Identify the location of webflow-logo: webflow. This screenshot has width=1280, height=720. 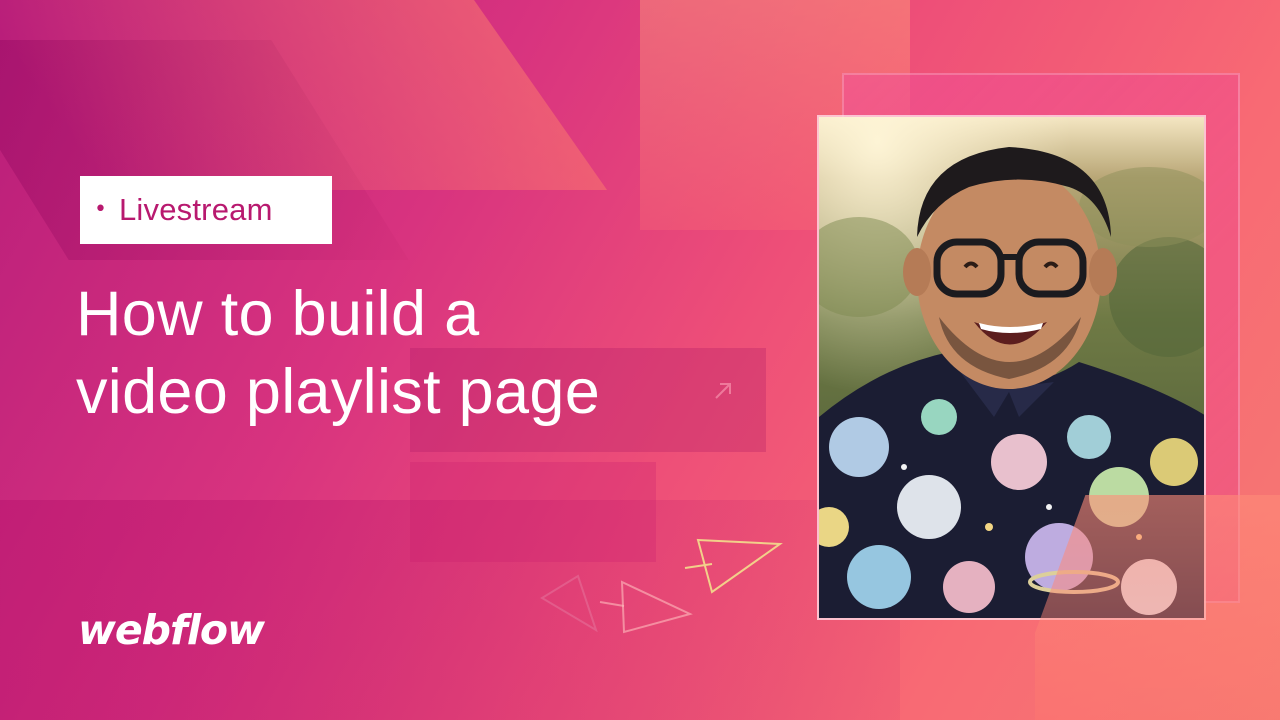
(171, 630).